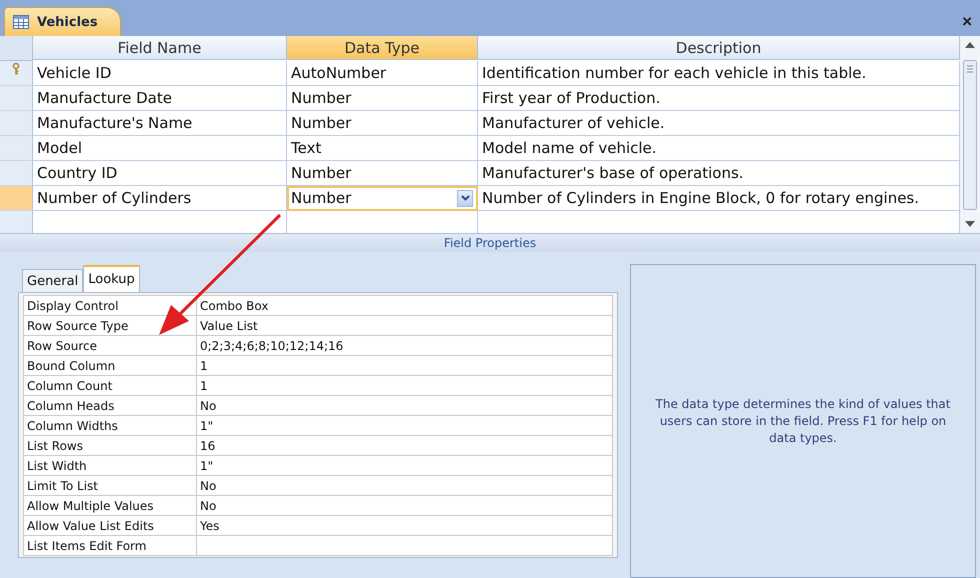  Describe the element at coordinates (160, 173) in the screenshot. I see `field-name-cell: Country ID` at that location.